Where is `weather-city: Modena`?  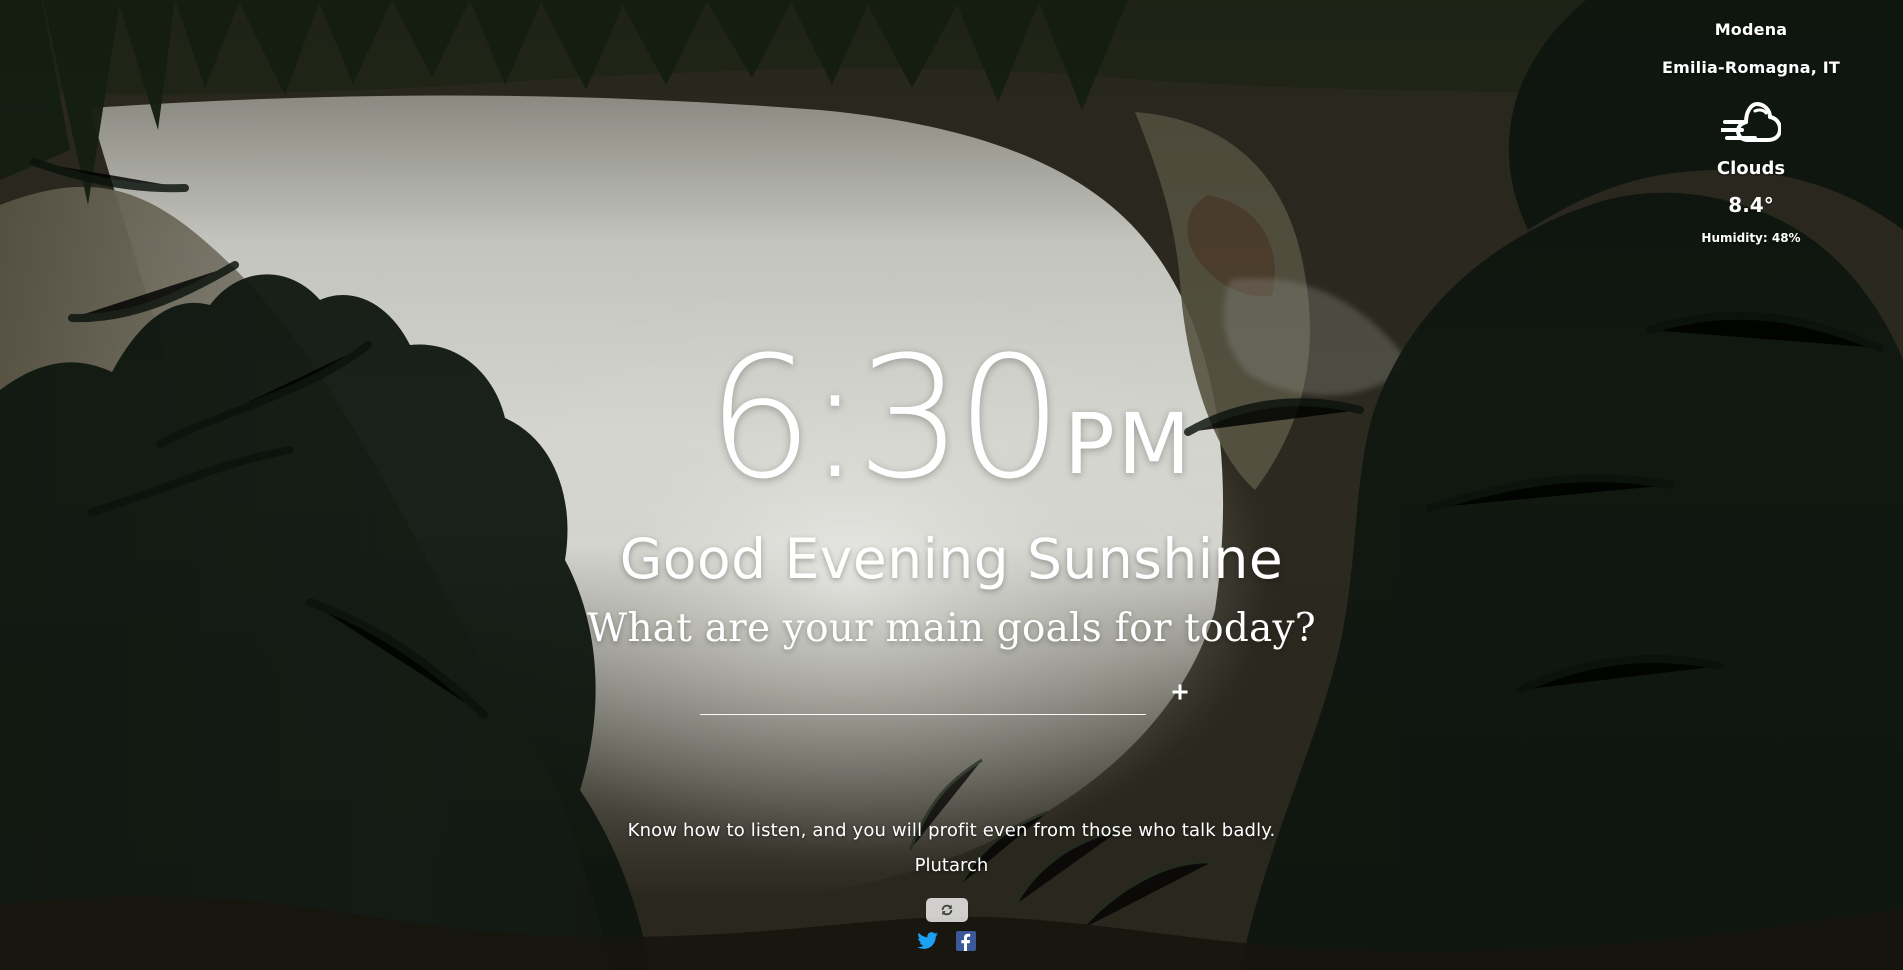 weather-city: Modena is located at coordinates (1751, 29).